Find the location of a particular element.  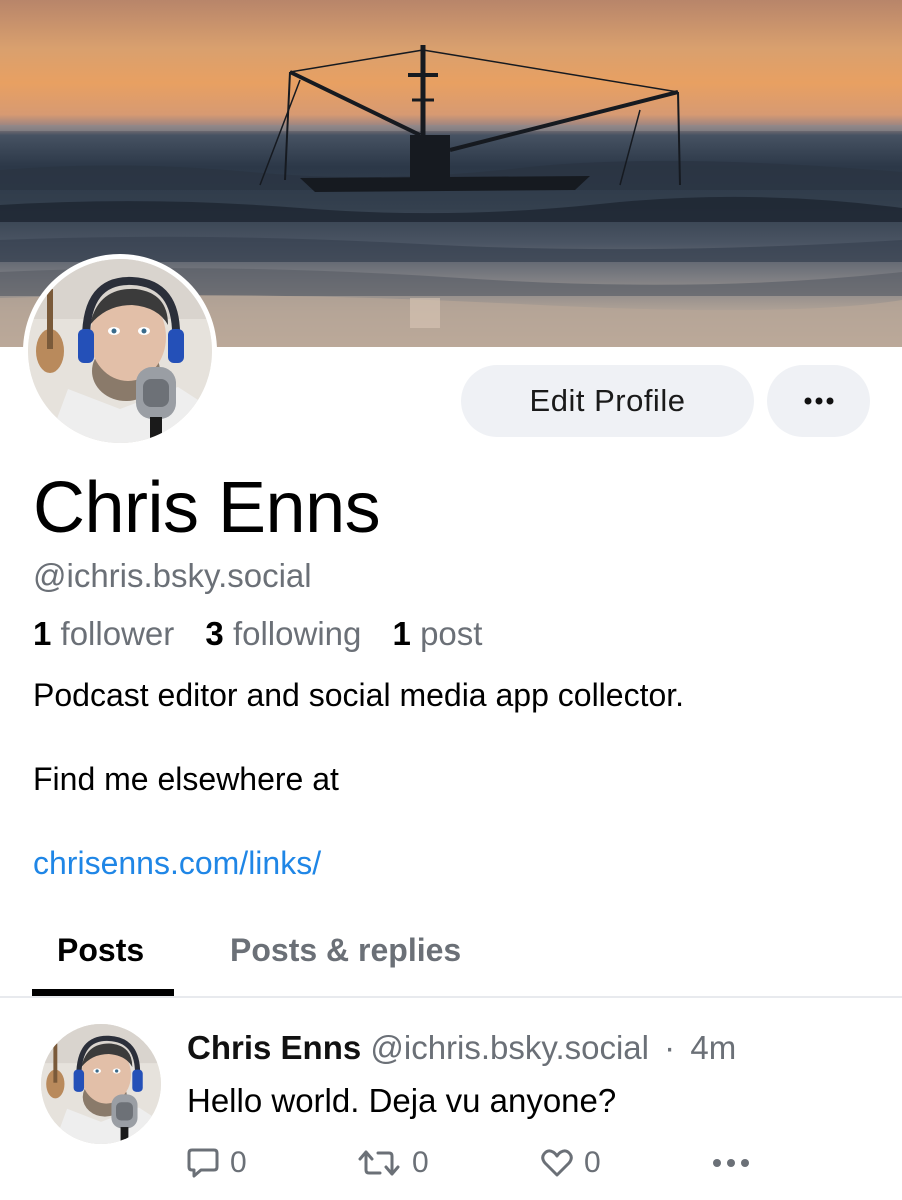

posts-stat: 1 post is located at coordinates (438, 633).